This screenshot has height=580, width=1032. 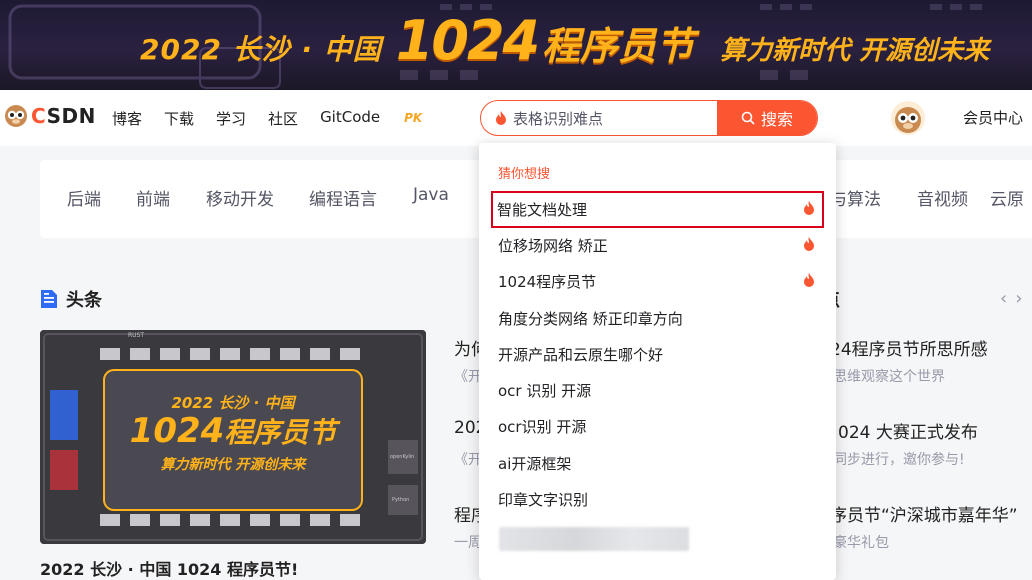 What do you see at coordinates (657, 281) in the screenshot?
I see `suggestion-item: 1024程序员节` at bounding box center [657, 281].